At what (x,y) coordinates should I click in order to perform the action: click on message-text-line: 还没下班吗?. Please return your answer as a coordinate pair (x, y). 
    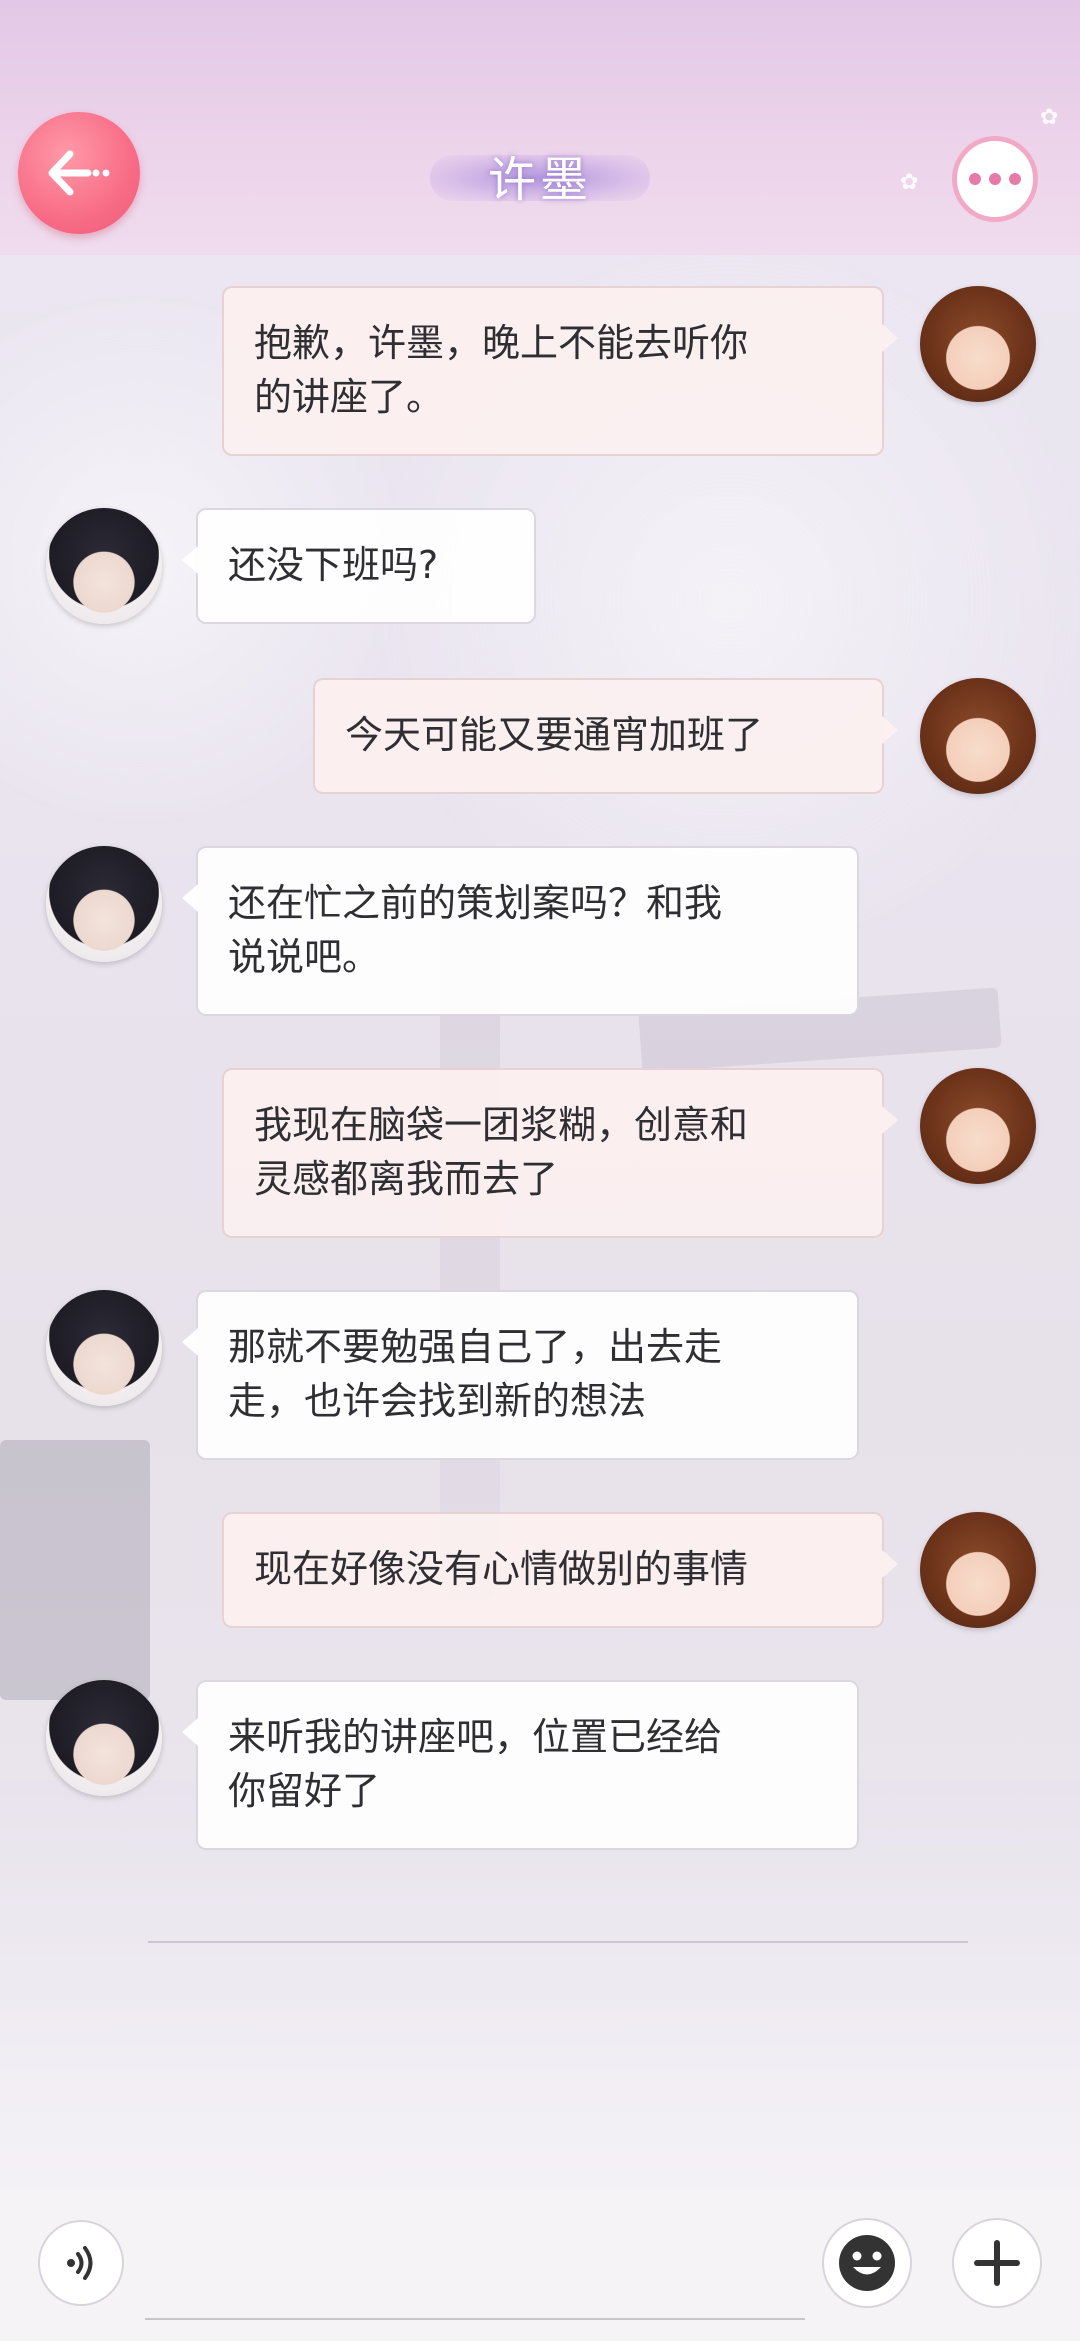
    Looking at the image, I should click on (333, 565).